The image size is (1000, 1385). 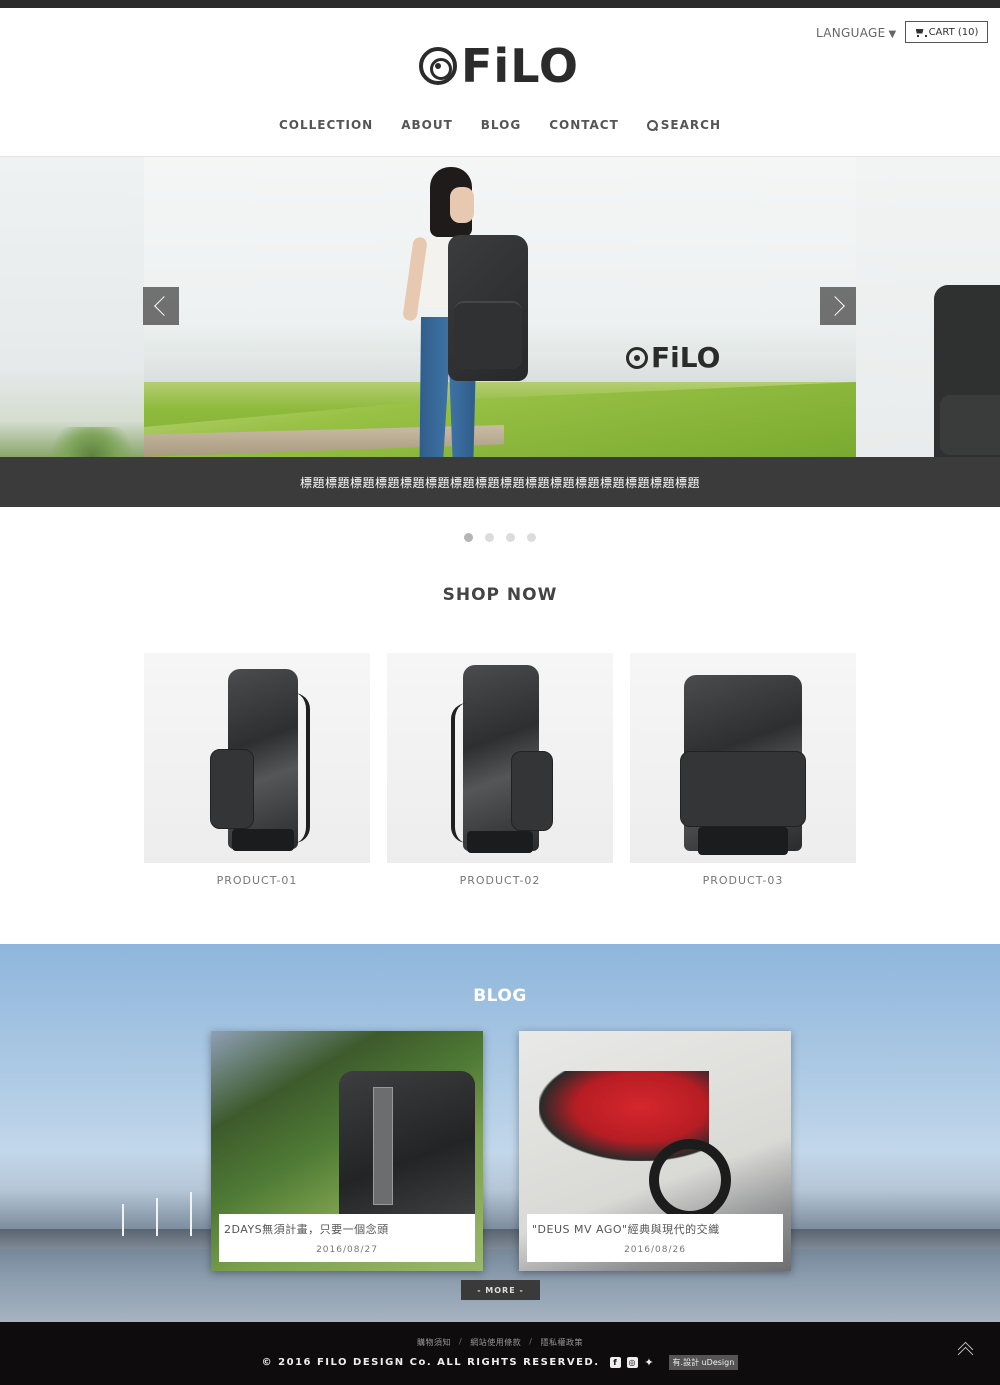 I want to click on product-name: PRODUCT-02, so click(x=500, y=880).